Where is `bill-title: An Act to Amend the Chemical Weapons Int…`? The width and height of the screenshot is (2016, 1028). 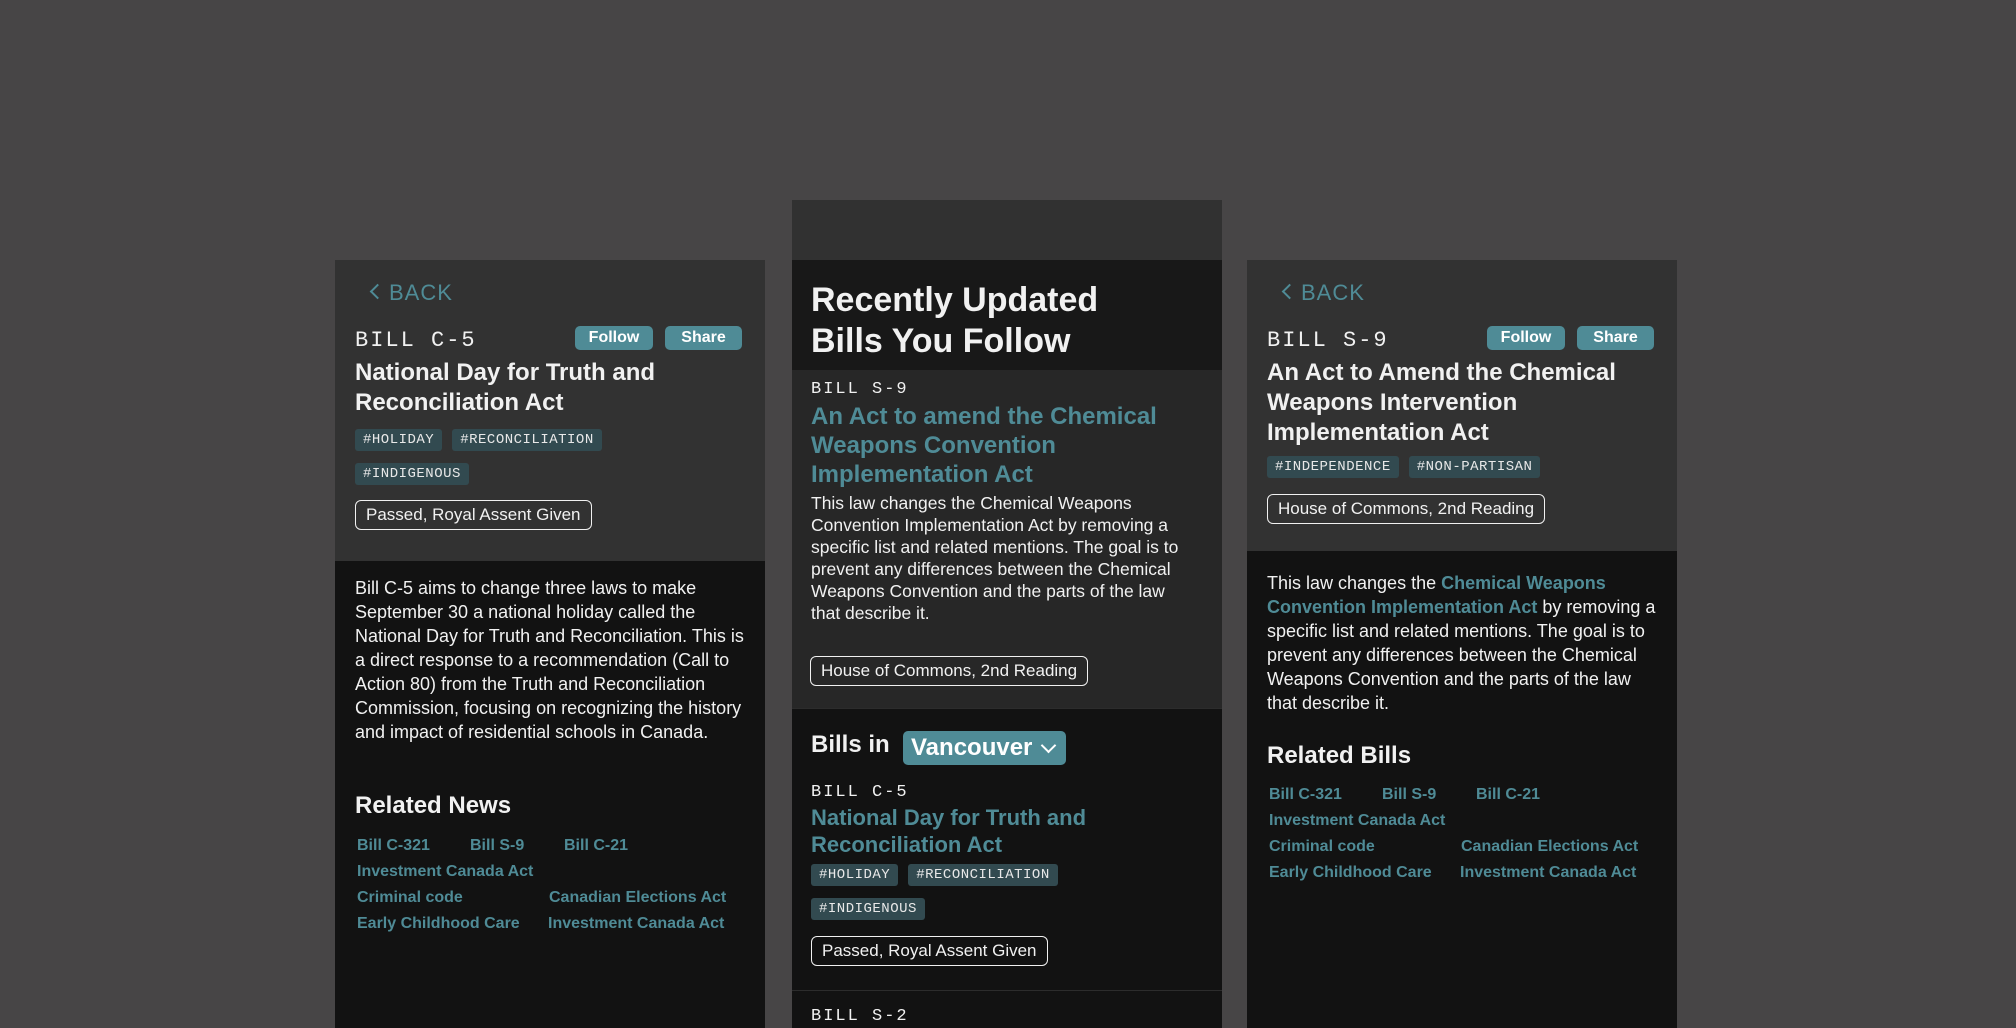 bill-title: An Act to Amend the Chemical Weapons Int… is located at coordinates (1469, 403).